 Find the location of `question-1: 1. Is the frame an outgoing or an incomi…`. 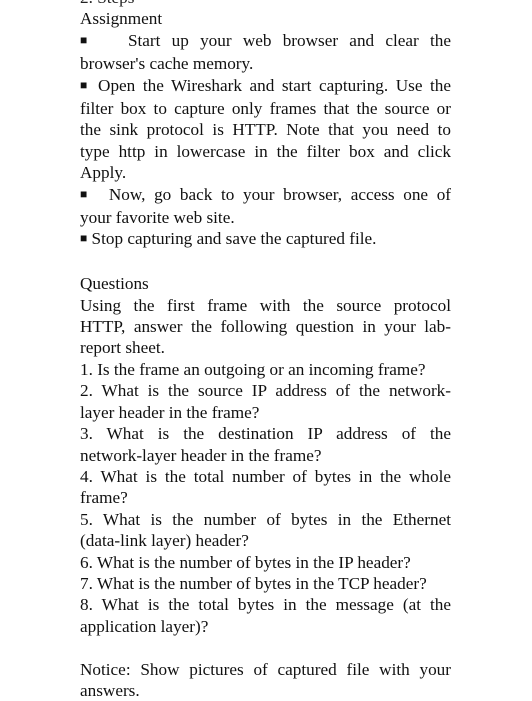

question-1: 1. Is the frame an outgoing or an incomi… is located at coordinates (253, 369).